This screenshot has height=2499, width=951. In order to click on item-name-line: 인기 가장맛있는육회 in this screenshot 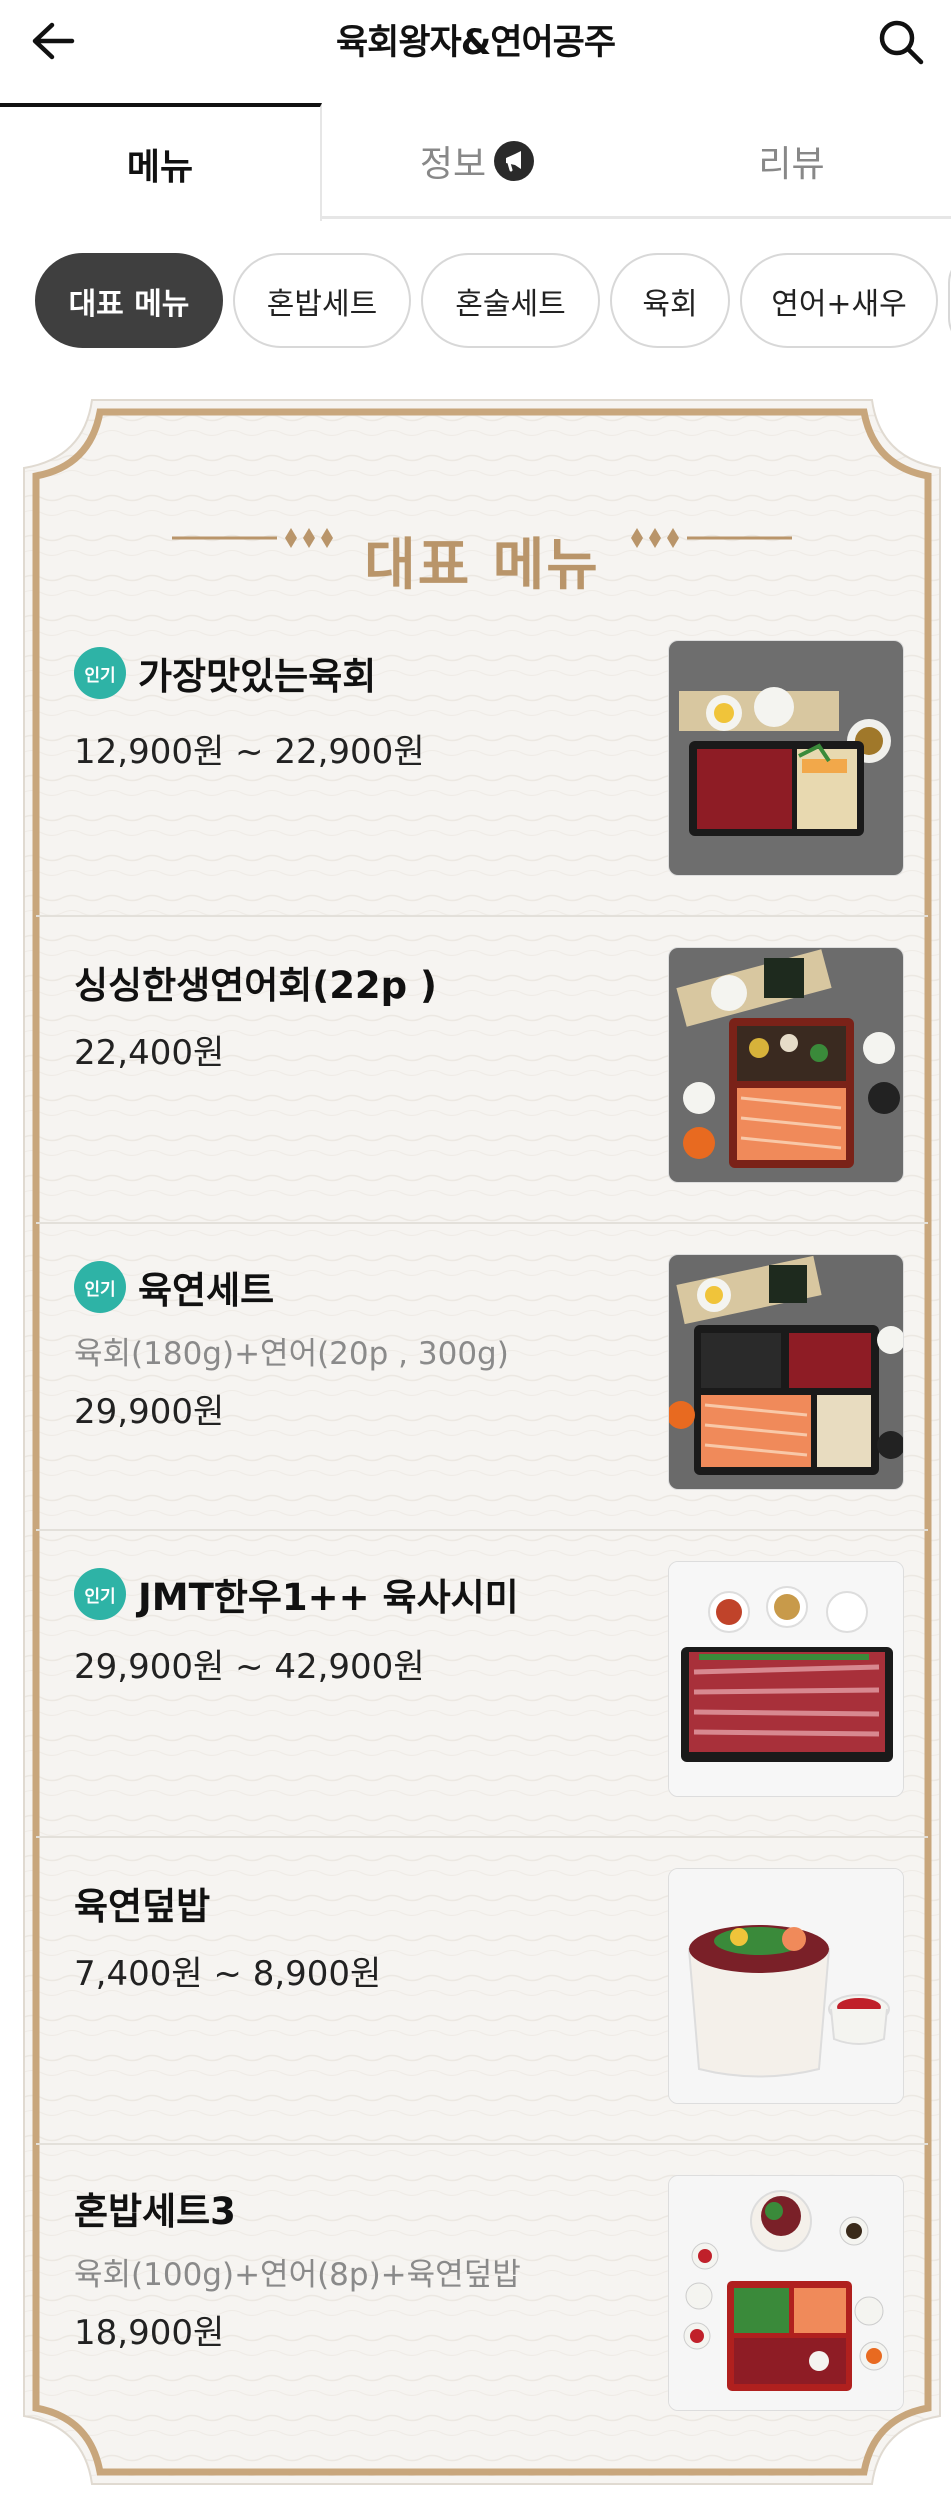, I will do `click(225, 673)`.